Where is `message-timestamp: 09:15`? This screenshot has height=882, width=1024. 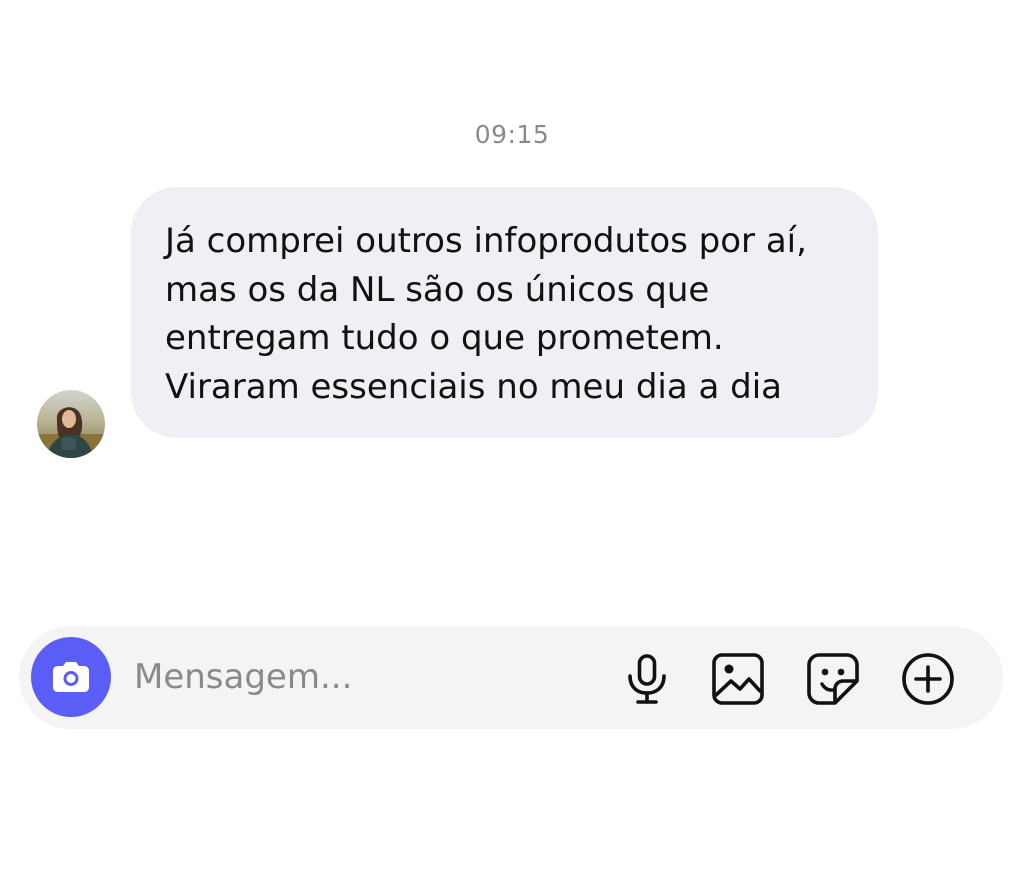 message-timestamp: 09:15 is located at coordinates (512, 134).